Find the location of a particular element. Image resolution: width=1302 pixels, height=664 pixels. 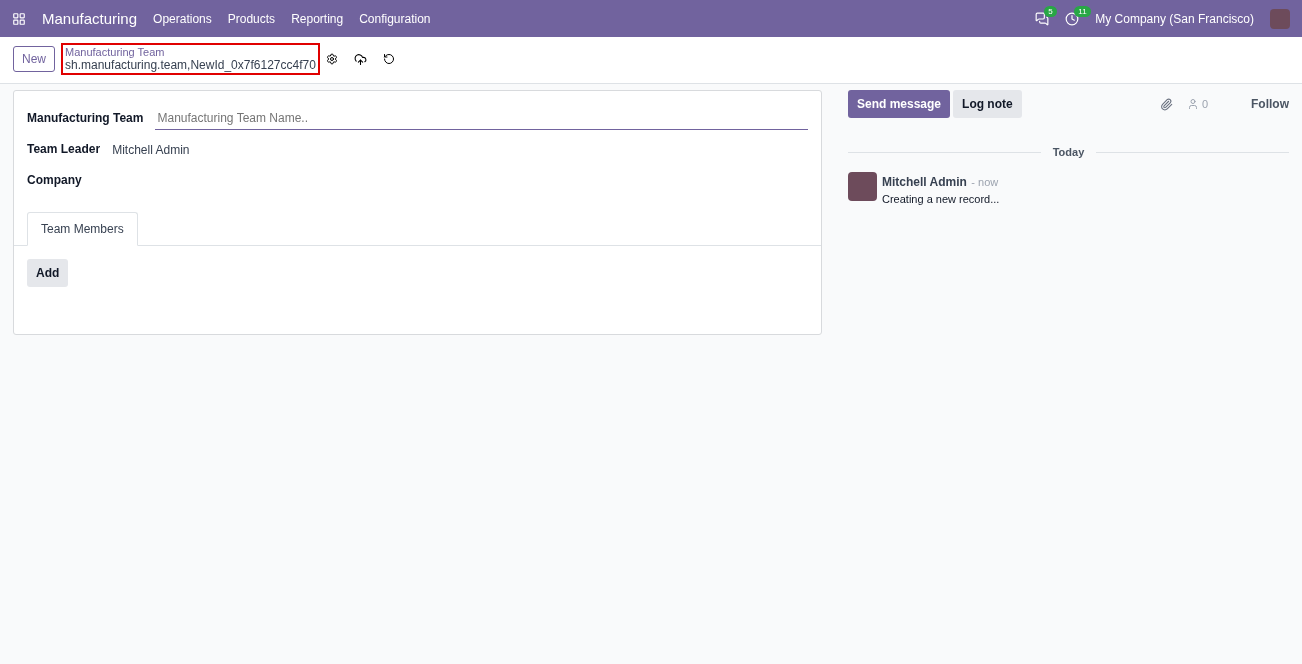

menu-item: Operations is located at coordinates (182, 18).